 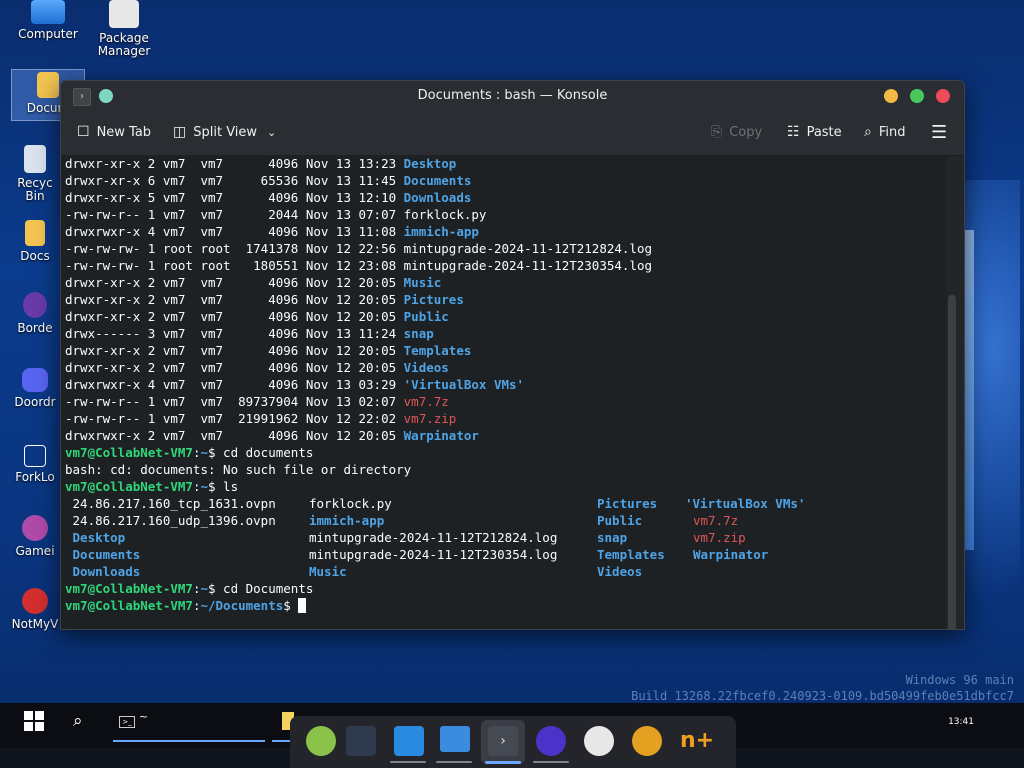 I want to click on listing-name: Music, so click(x=422, y=282).